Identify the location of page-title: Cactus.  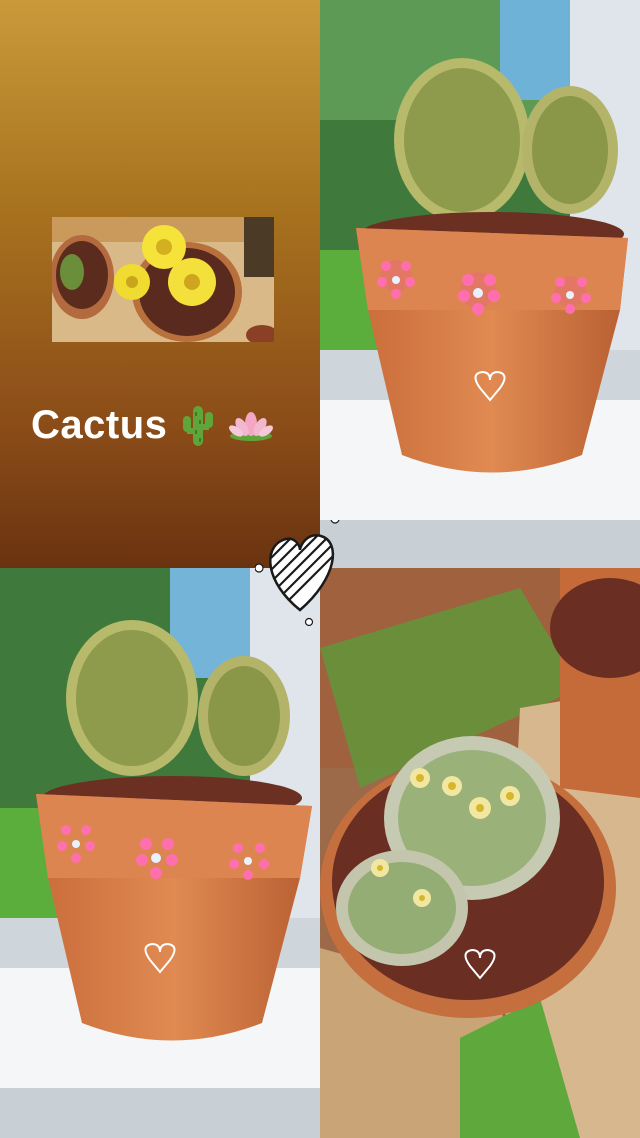
(99, 424).